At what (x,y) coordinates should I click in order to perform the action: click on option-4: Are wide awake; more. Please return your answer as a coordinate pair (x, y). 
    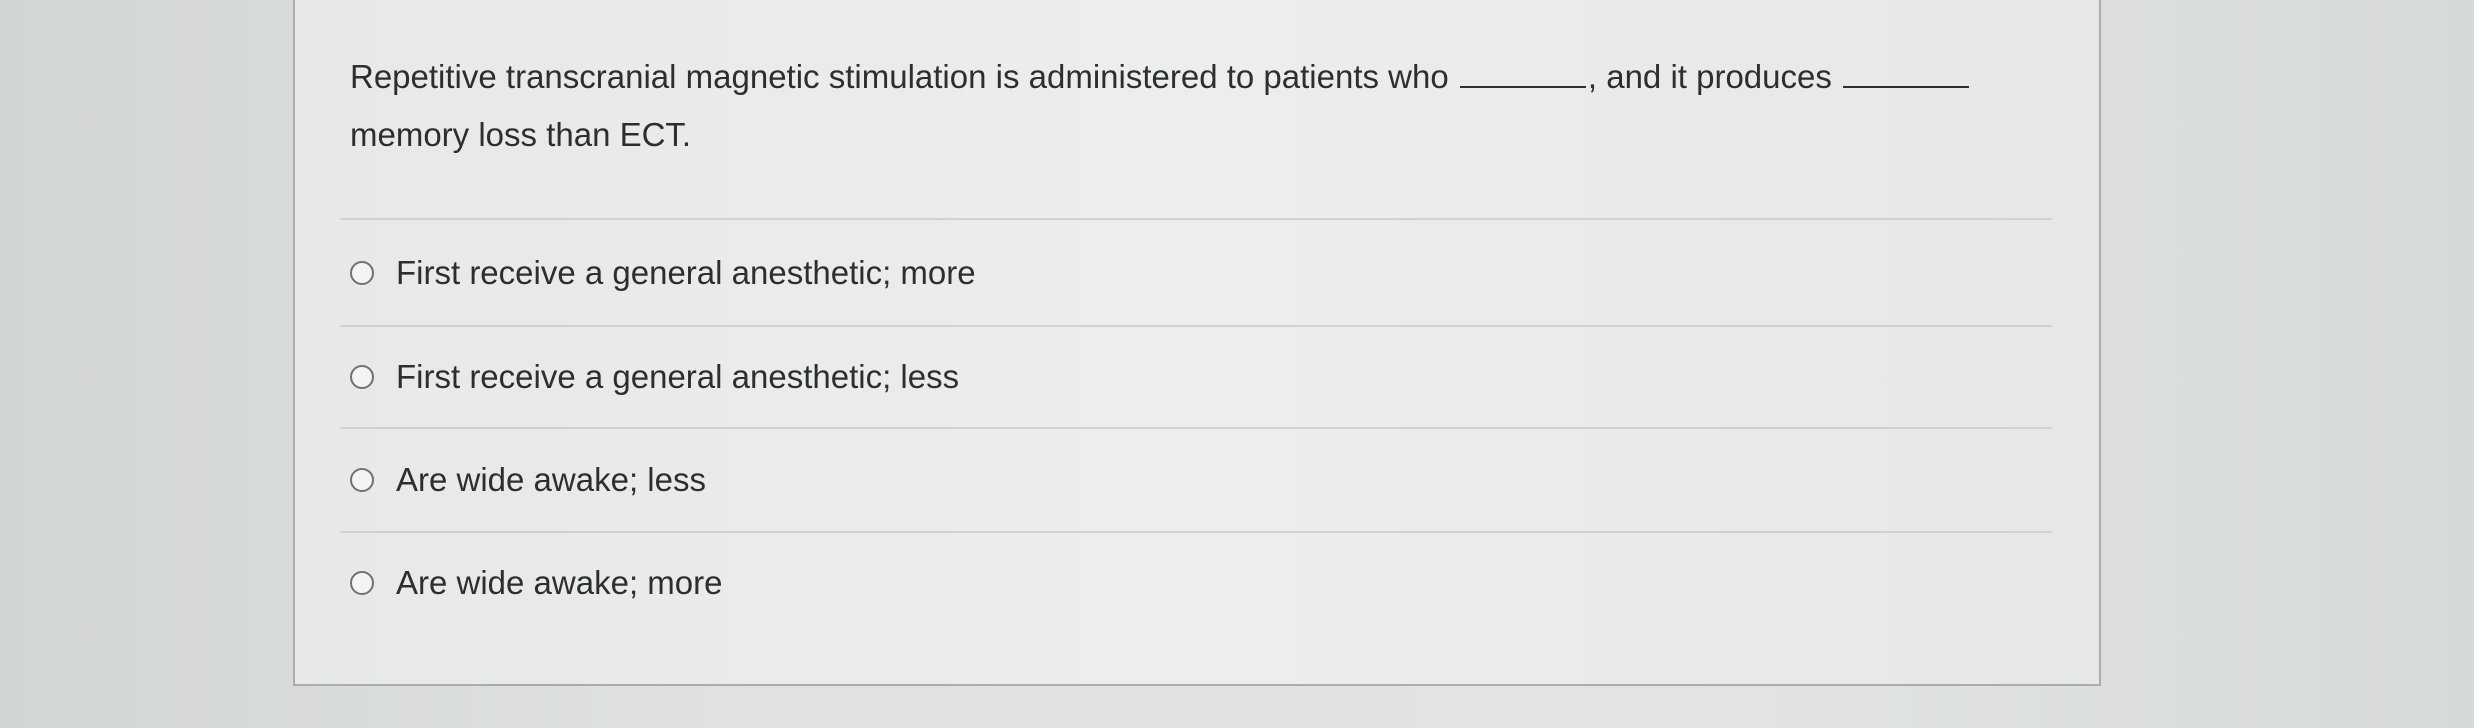
    Looking at the image, I should click on (1195, 583).